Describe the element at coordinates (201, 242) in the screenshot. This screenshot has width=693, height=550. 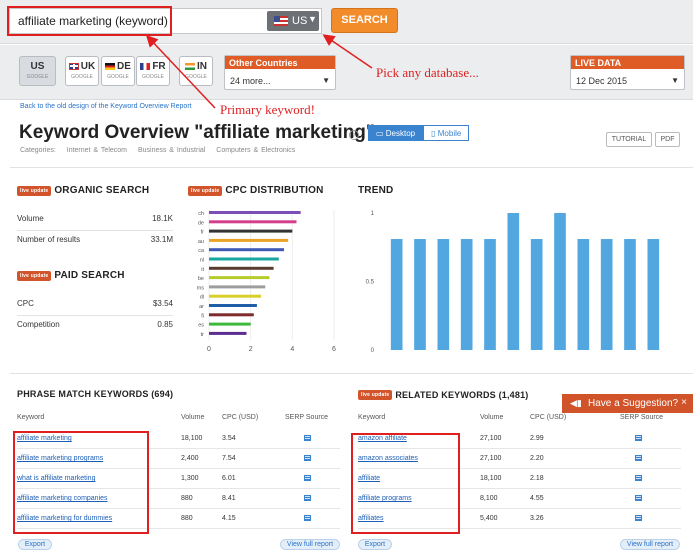
I see `category-label: au` at that location.